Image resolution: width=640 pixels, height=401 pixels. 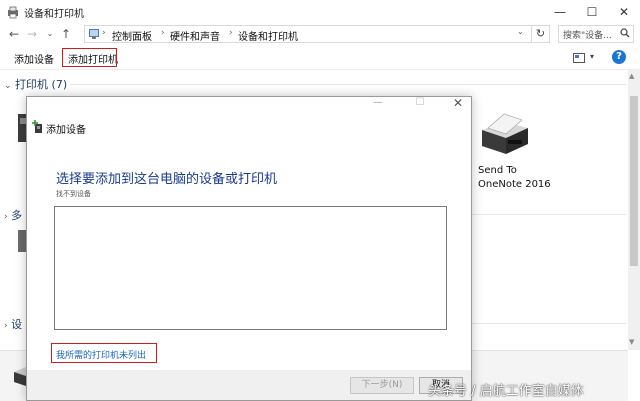 I want to click on address-dropdown-icon: ⌄, so click(x=520, y=31).